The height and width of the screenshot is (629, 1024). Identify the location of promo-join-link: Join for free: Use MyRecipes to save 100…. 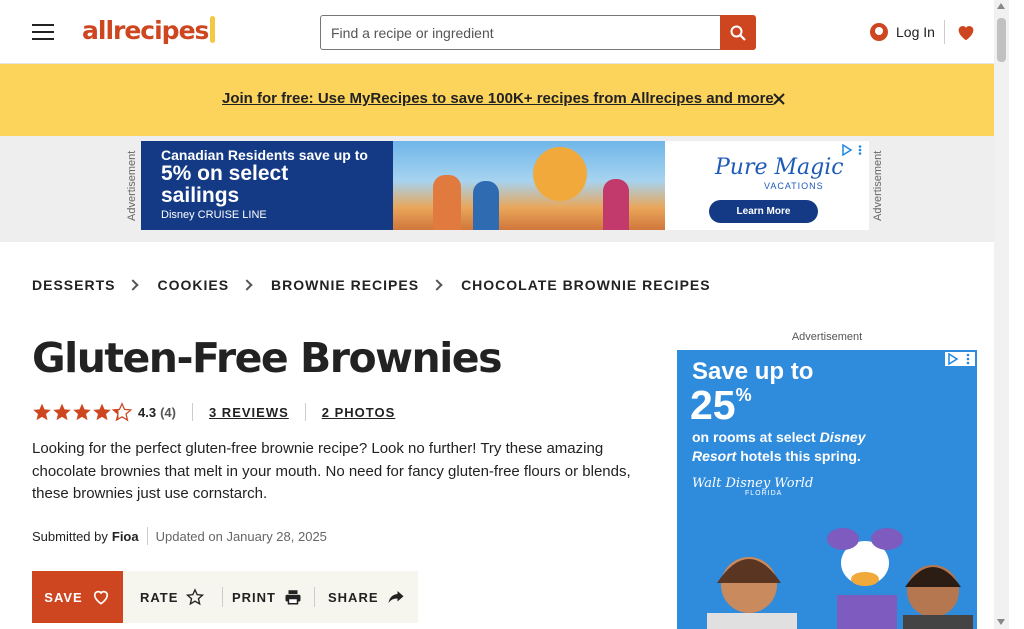
(498, 98).